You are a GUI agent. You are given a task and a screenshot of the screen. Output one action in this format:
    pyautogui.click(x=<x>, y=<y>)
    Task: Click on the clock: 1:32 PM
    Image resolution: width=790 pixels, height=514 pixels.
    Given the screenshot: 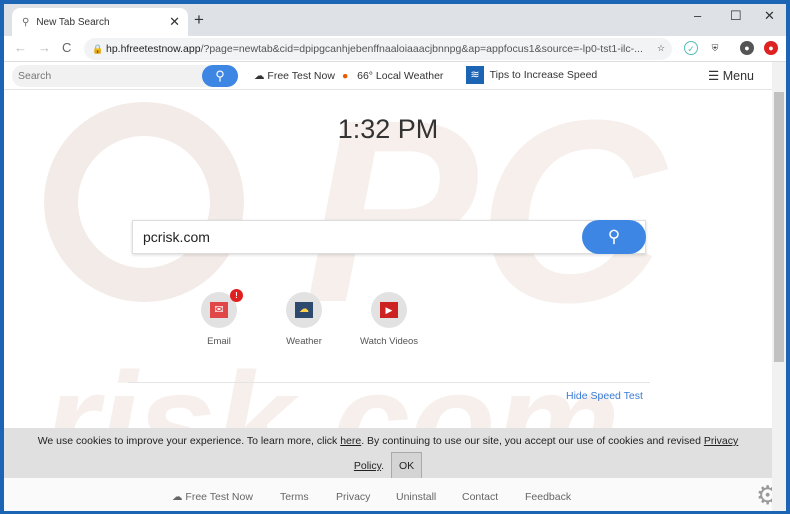 What is the action you would take?
    pyautogui.click(x=388, y=129)
    